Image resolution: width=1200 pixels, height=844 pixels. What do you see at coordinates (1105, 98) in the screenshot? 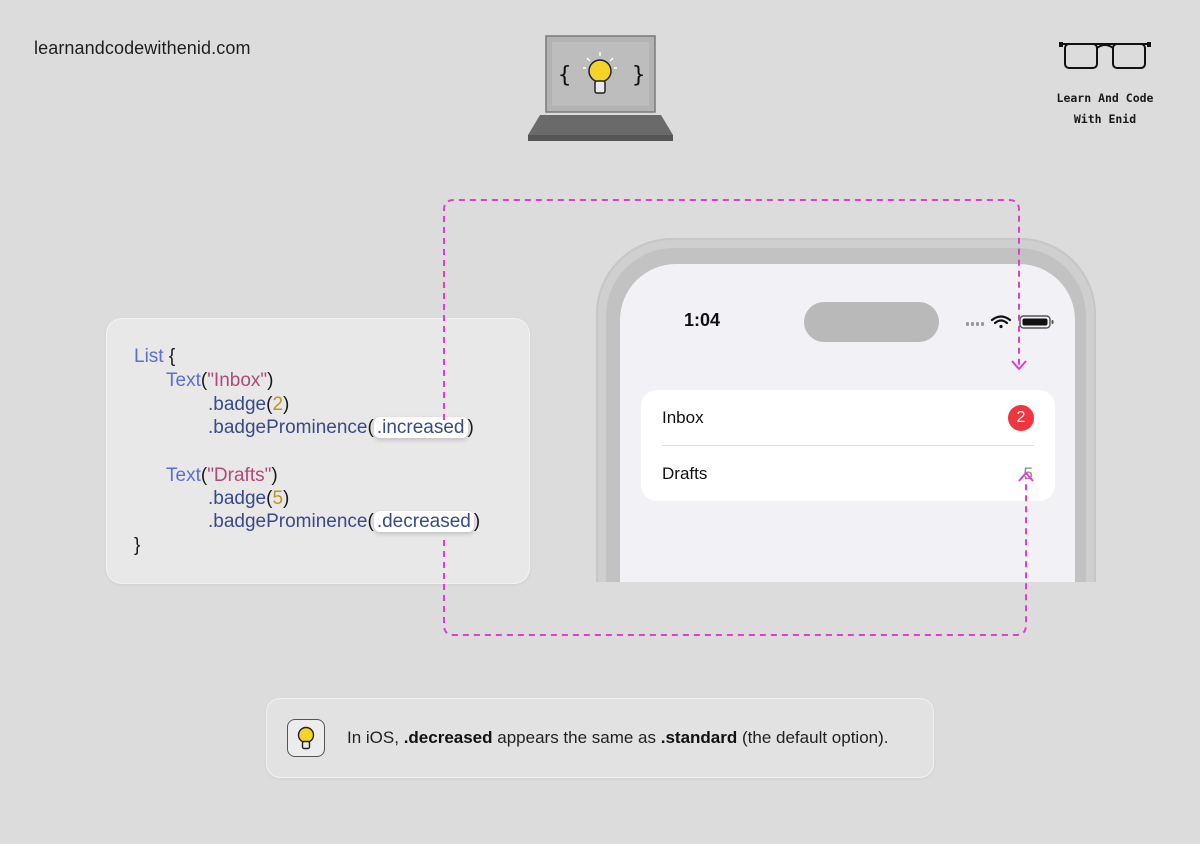
I see `brand-line-1: Learn And Code` at bounding box center [1105, 98].